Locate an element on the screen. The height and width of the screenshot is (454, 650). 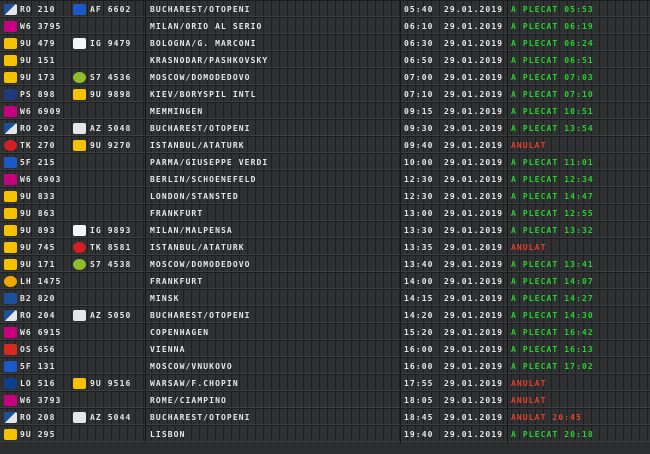
flight-number: W6 6915 is located at coordinates (41, 332).